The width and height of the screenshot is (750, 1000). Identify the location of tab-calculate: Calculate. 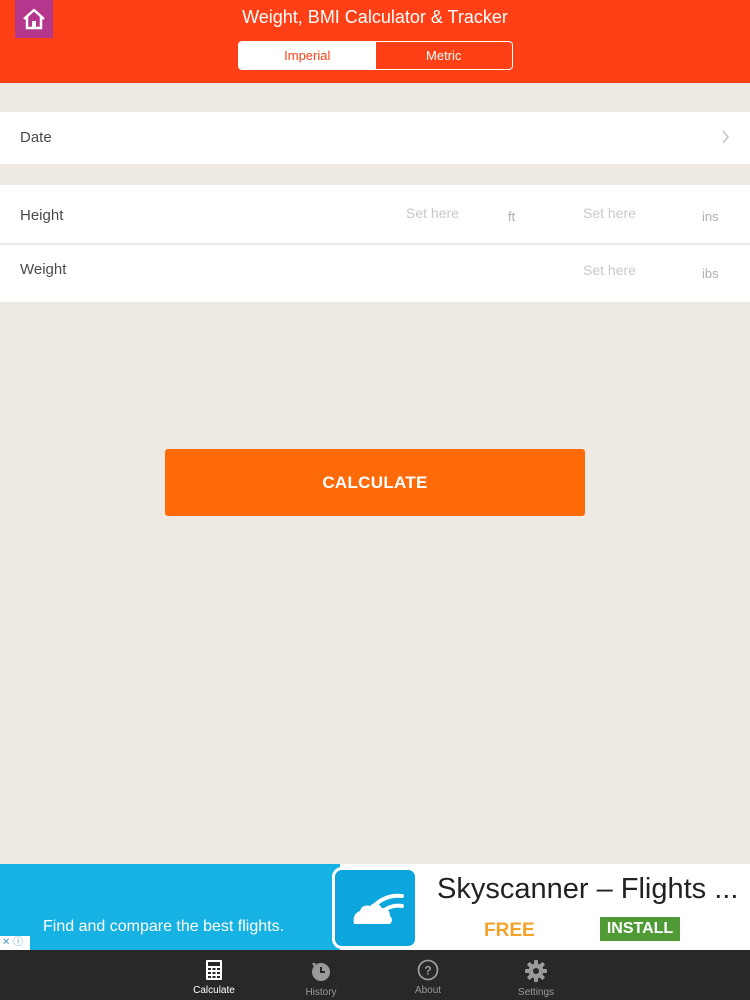
(214, 975).